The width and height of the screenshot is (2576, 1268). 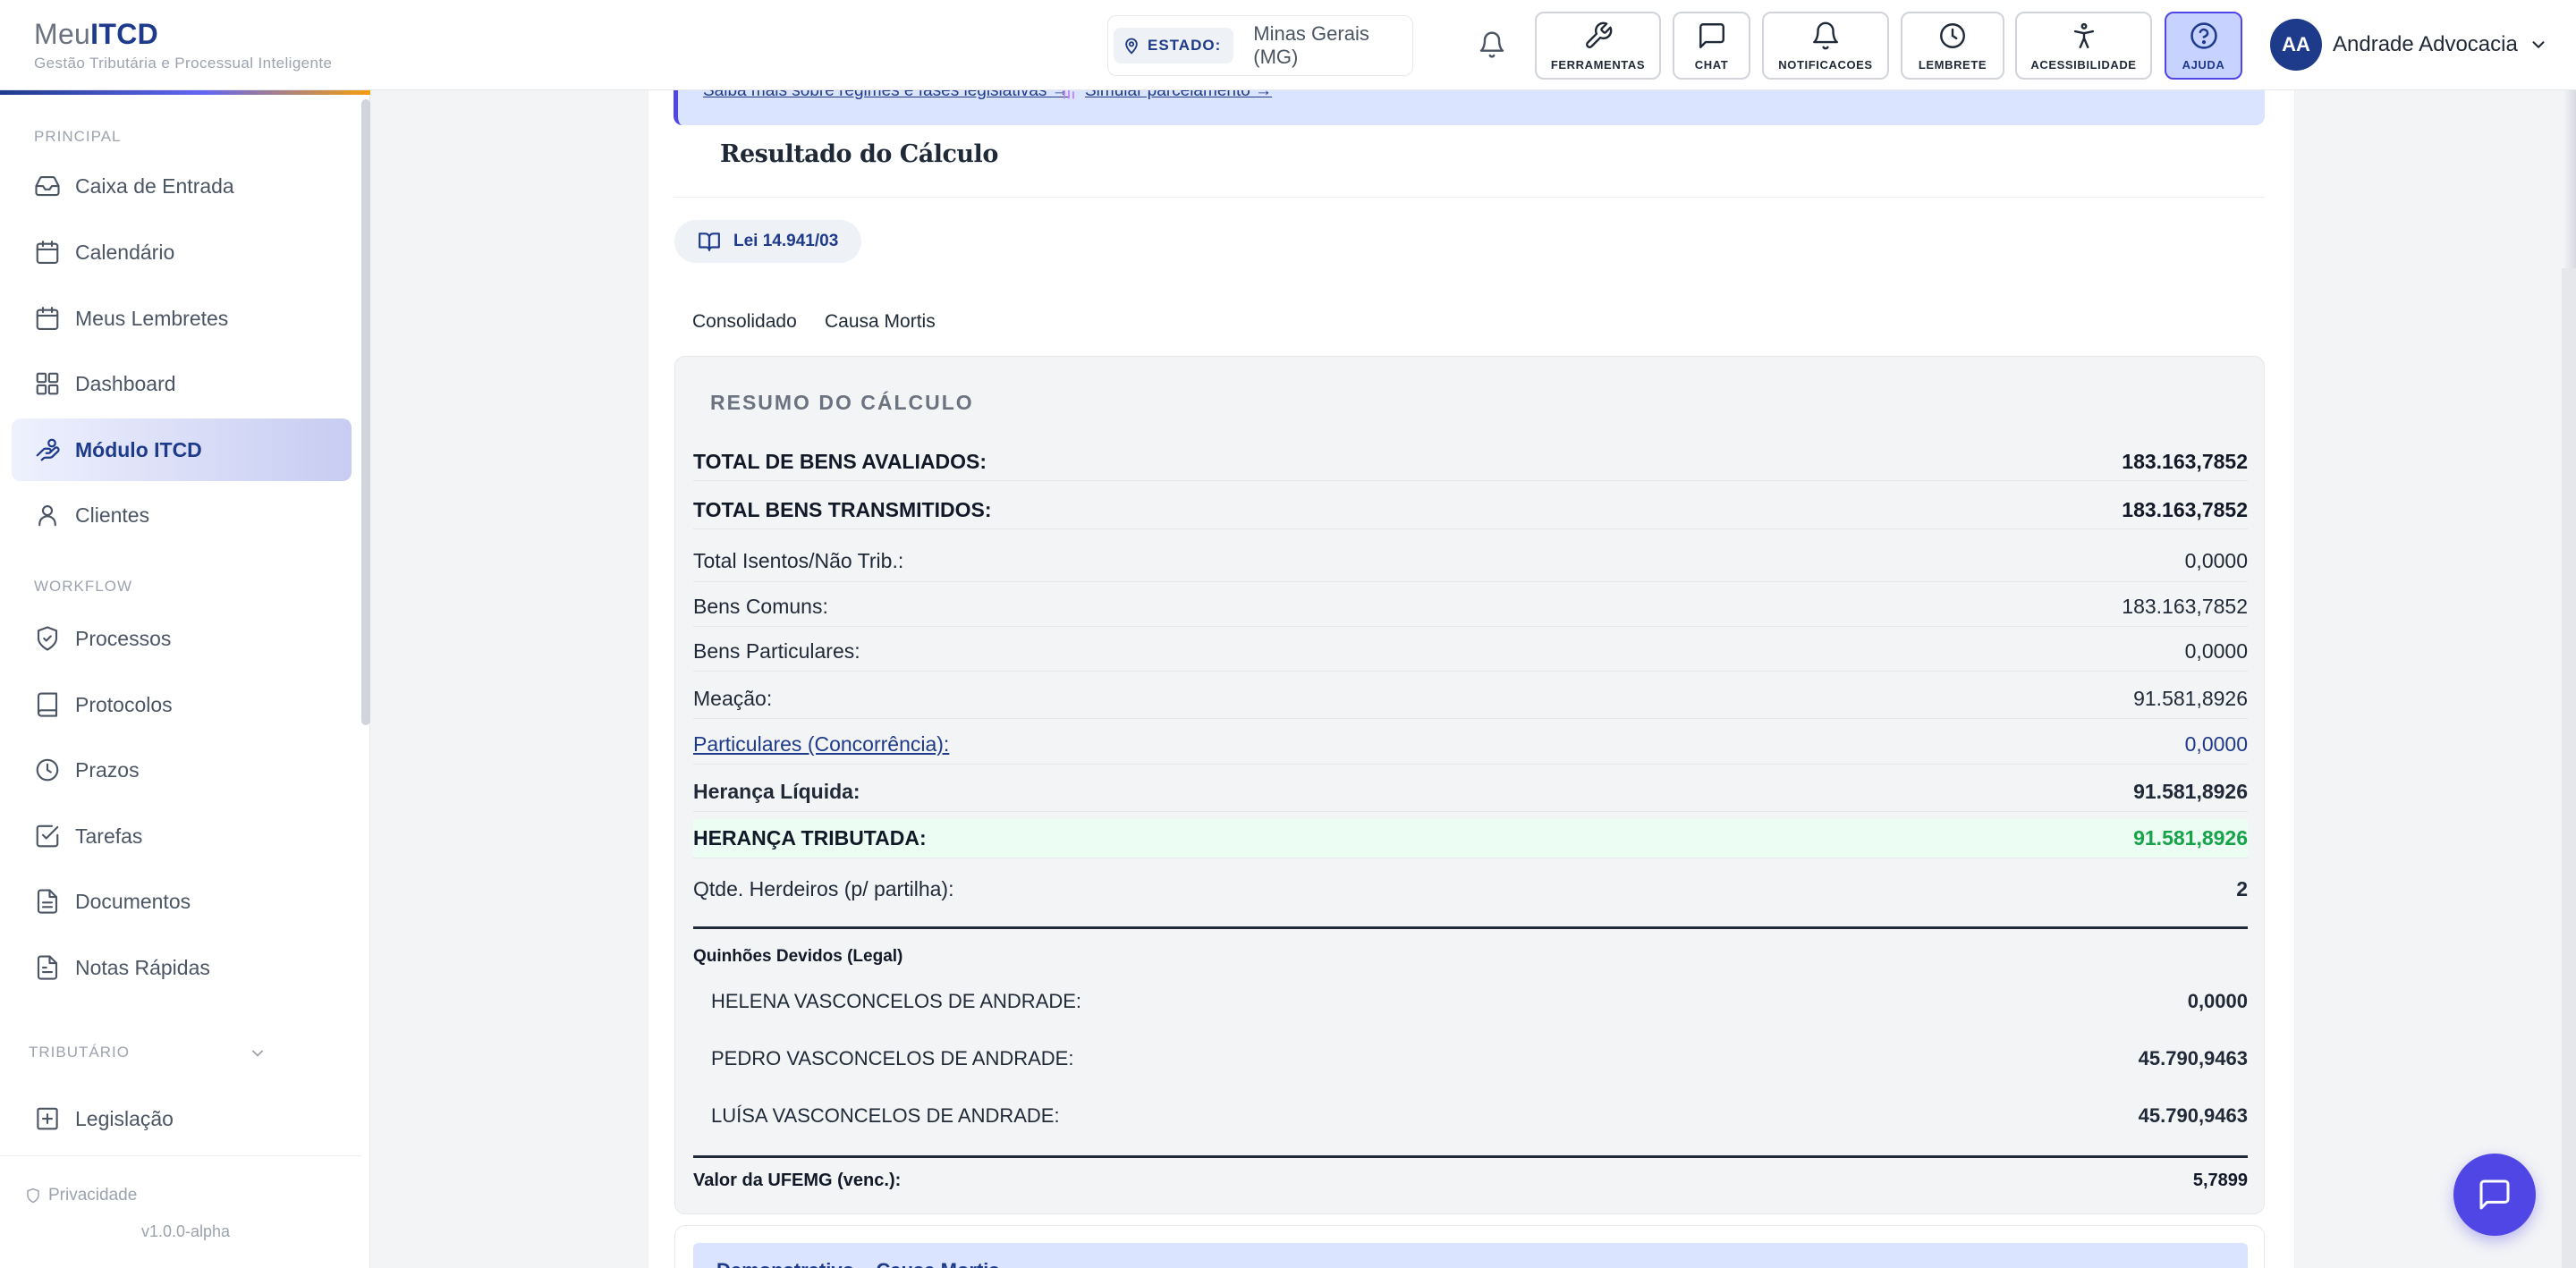 What do you see at coordinates (123, 638) in the screenshot?
I see `sidebar-item-label: Processos` at bounding box center [123, 638].